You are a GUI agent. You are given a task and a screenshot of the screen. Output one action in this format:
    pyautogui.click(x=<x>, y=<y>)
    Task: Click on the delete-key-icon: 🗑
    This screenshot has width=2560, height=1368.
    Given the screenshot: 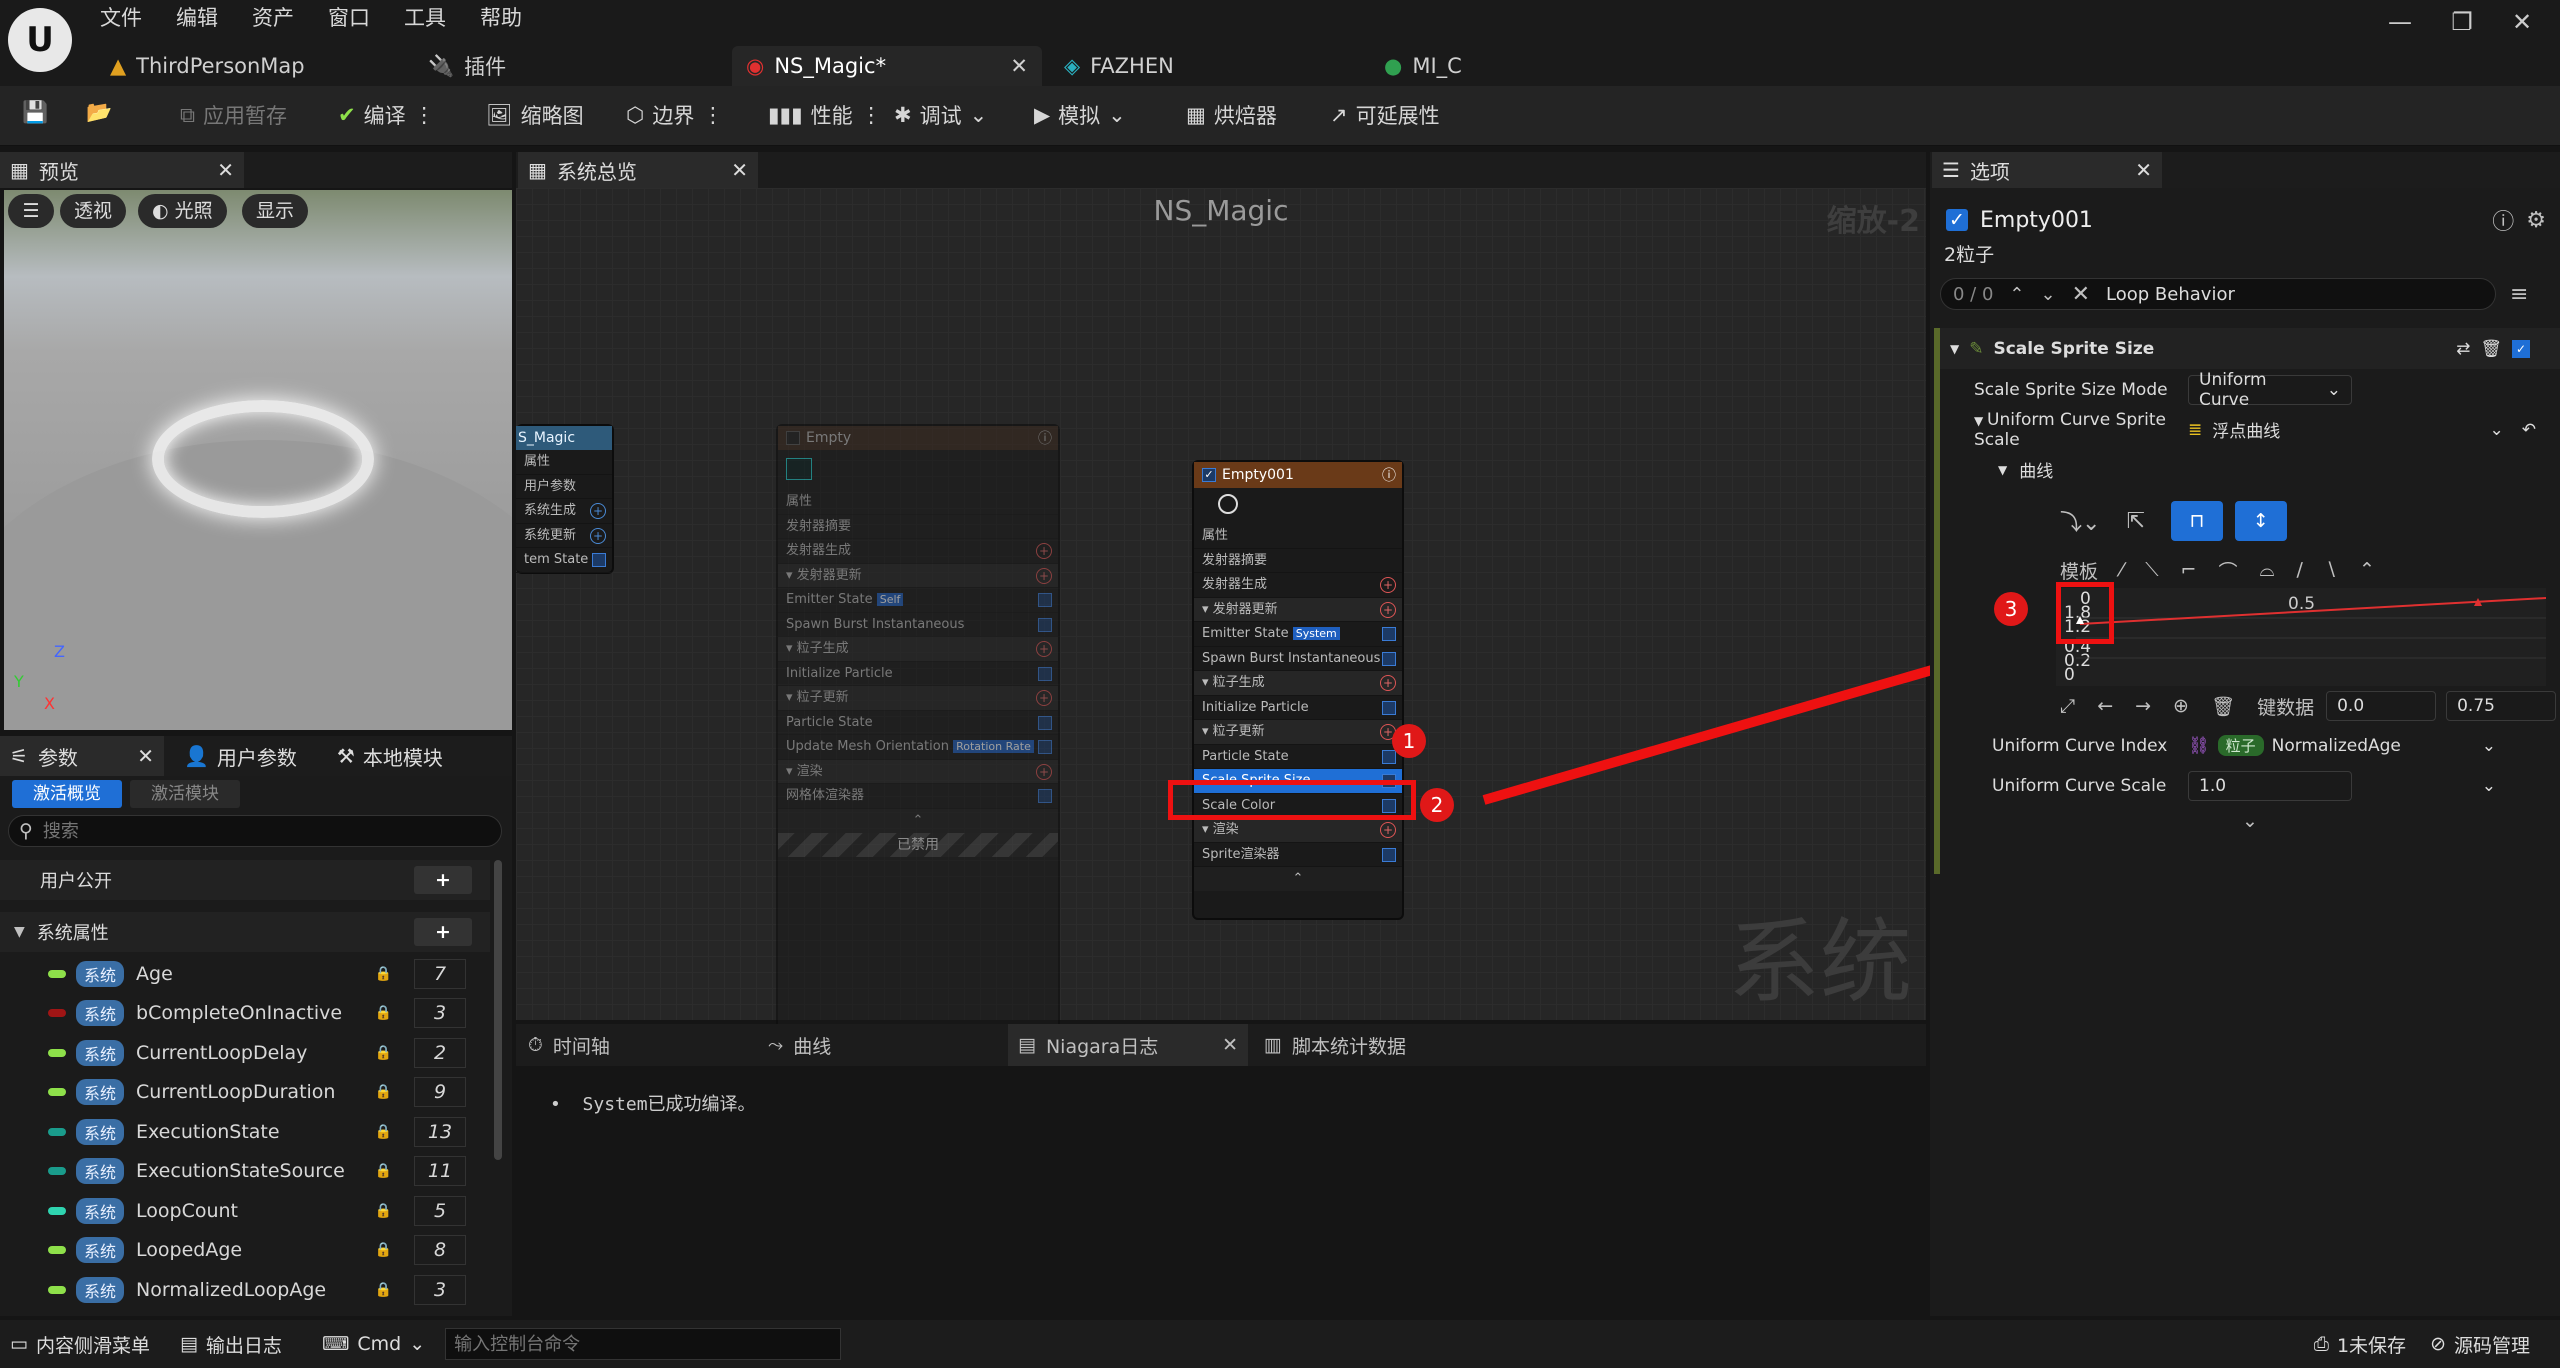 What is the action you would take?
    pyautogui.click(x=2223, y=706)
    